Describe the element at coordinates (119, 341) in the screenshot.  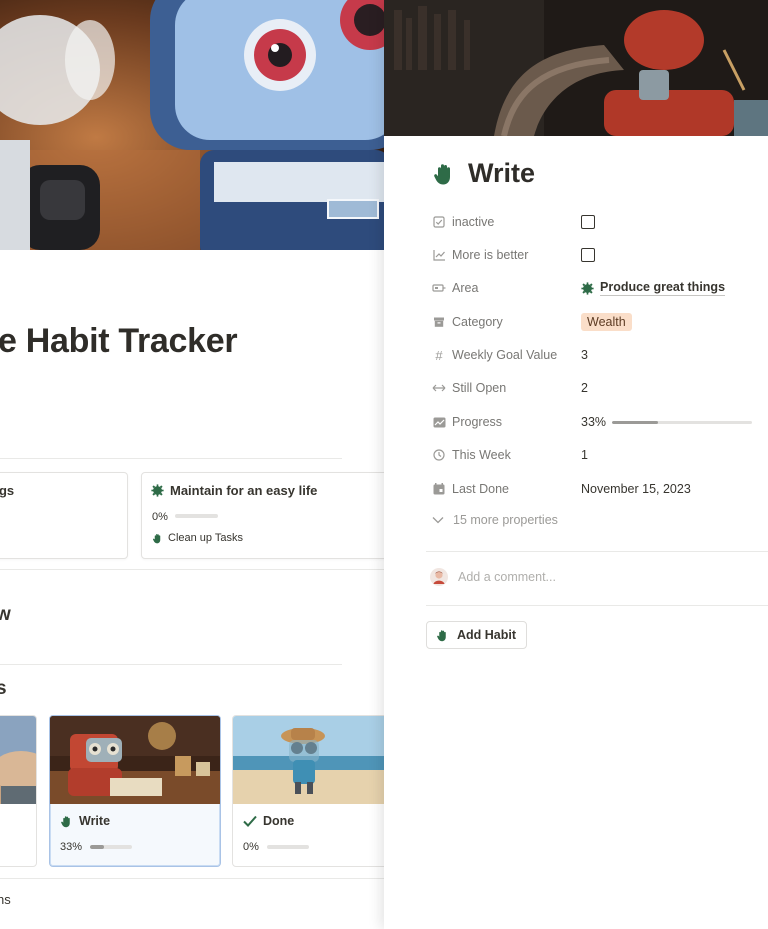
I see `page-title: e Habit Tracker` at that location.